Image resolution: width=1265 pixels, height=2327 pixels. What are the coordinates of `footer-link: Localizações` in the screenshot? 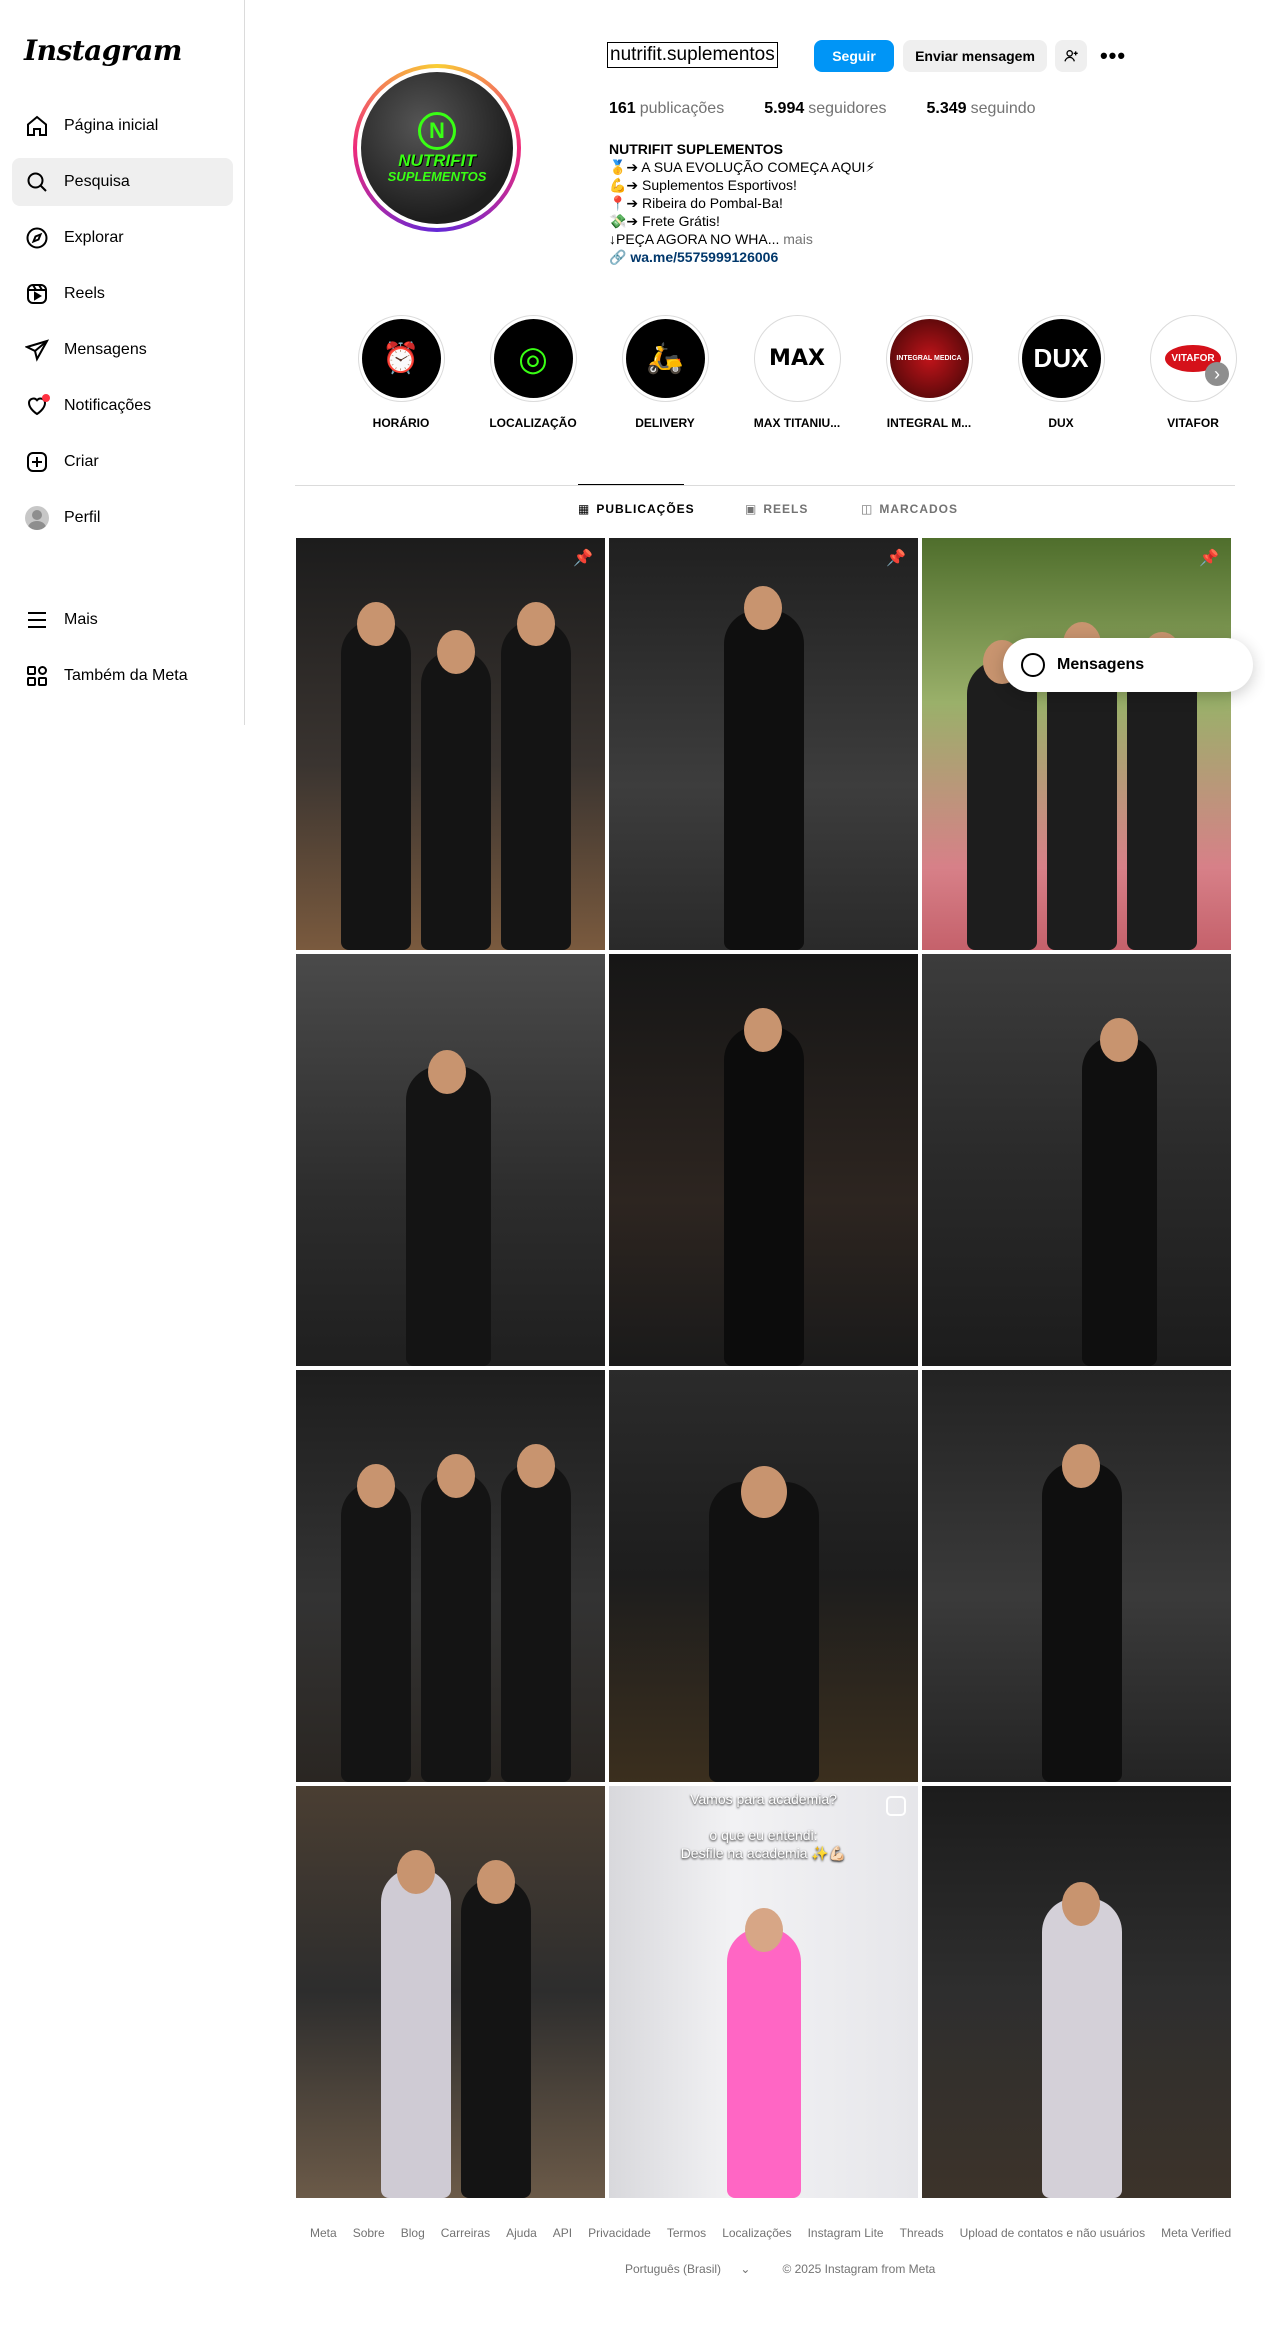 It's located at (756, 2233).